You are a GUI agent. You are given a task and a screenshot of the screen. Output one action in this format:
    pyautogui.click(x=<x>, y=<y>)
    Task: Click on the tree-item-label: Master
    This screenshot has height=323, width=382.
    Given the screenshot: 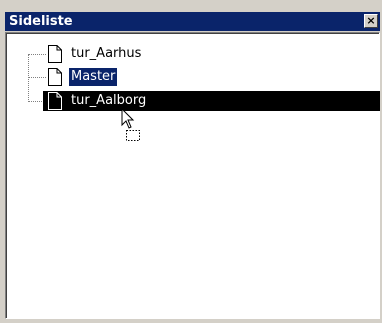 What is the action you would take?
    pyautogui.click(x=93, y=77)
    